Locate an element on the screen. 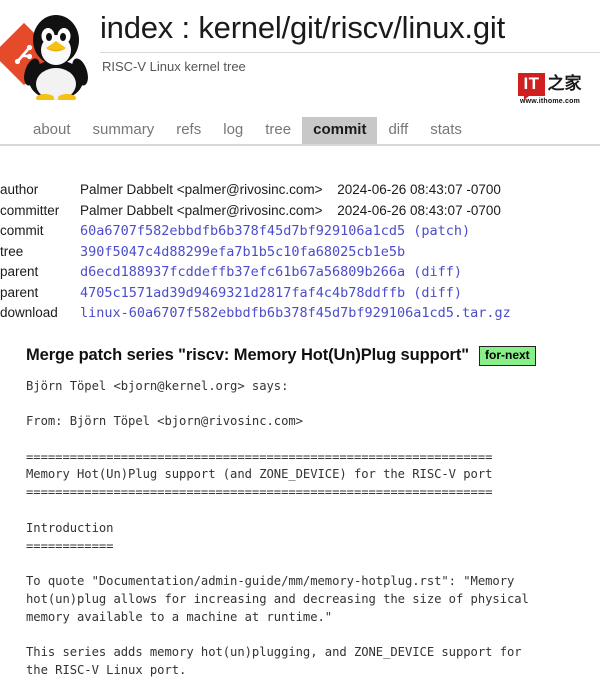 Image resolution: width=600 pixels, height=680 pixels. ithome-watermark: IT 之家 www.ithome.com is located at coordinates (550, 88).